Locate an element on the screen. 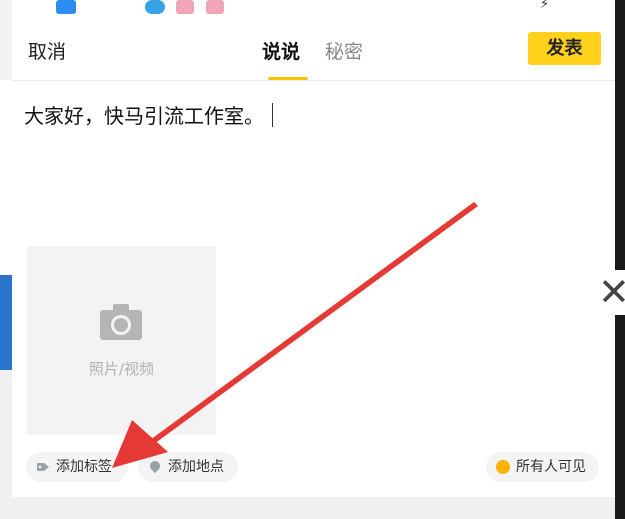  background-app-right-edge is located at coordinates (620, 259).